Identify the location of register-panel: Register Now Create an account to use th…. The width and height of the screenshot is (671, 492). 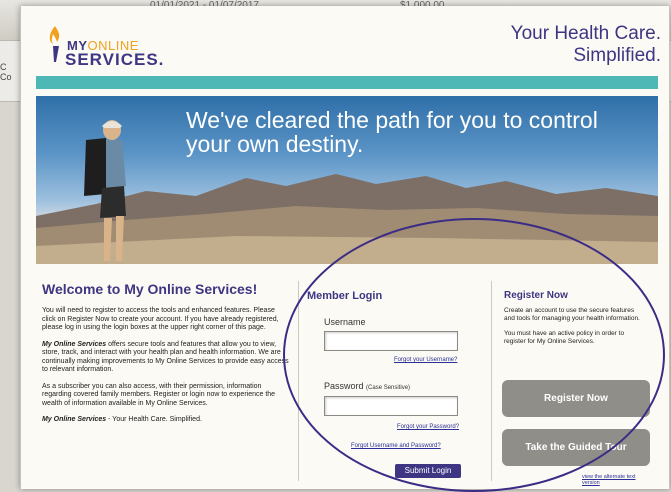
(571, 383).